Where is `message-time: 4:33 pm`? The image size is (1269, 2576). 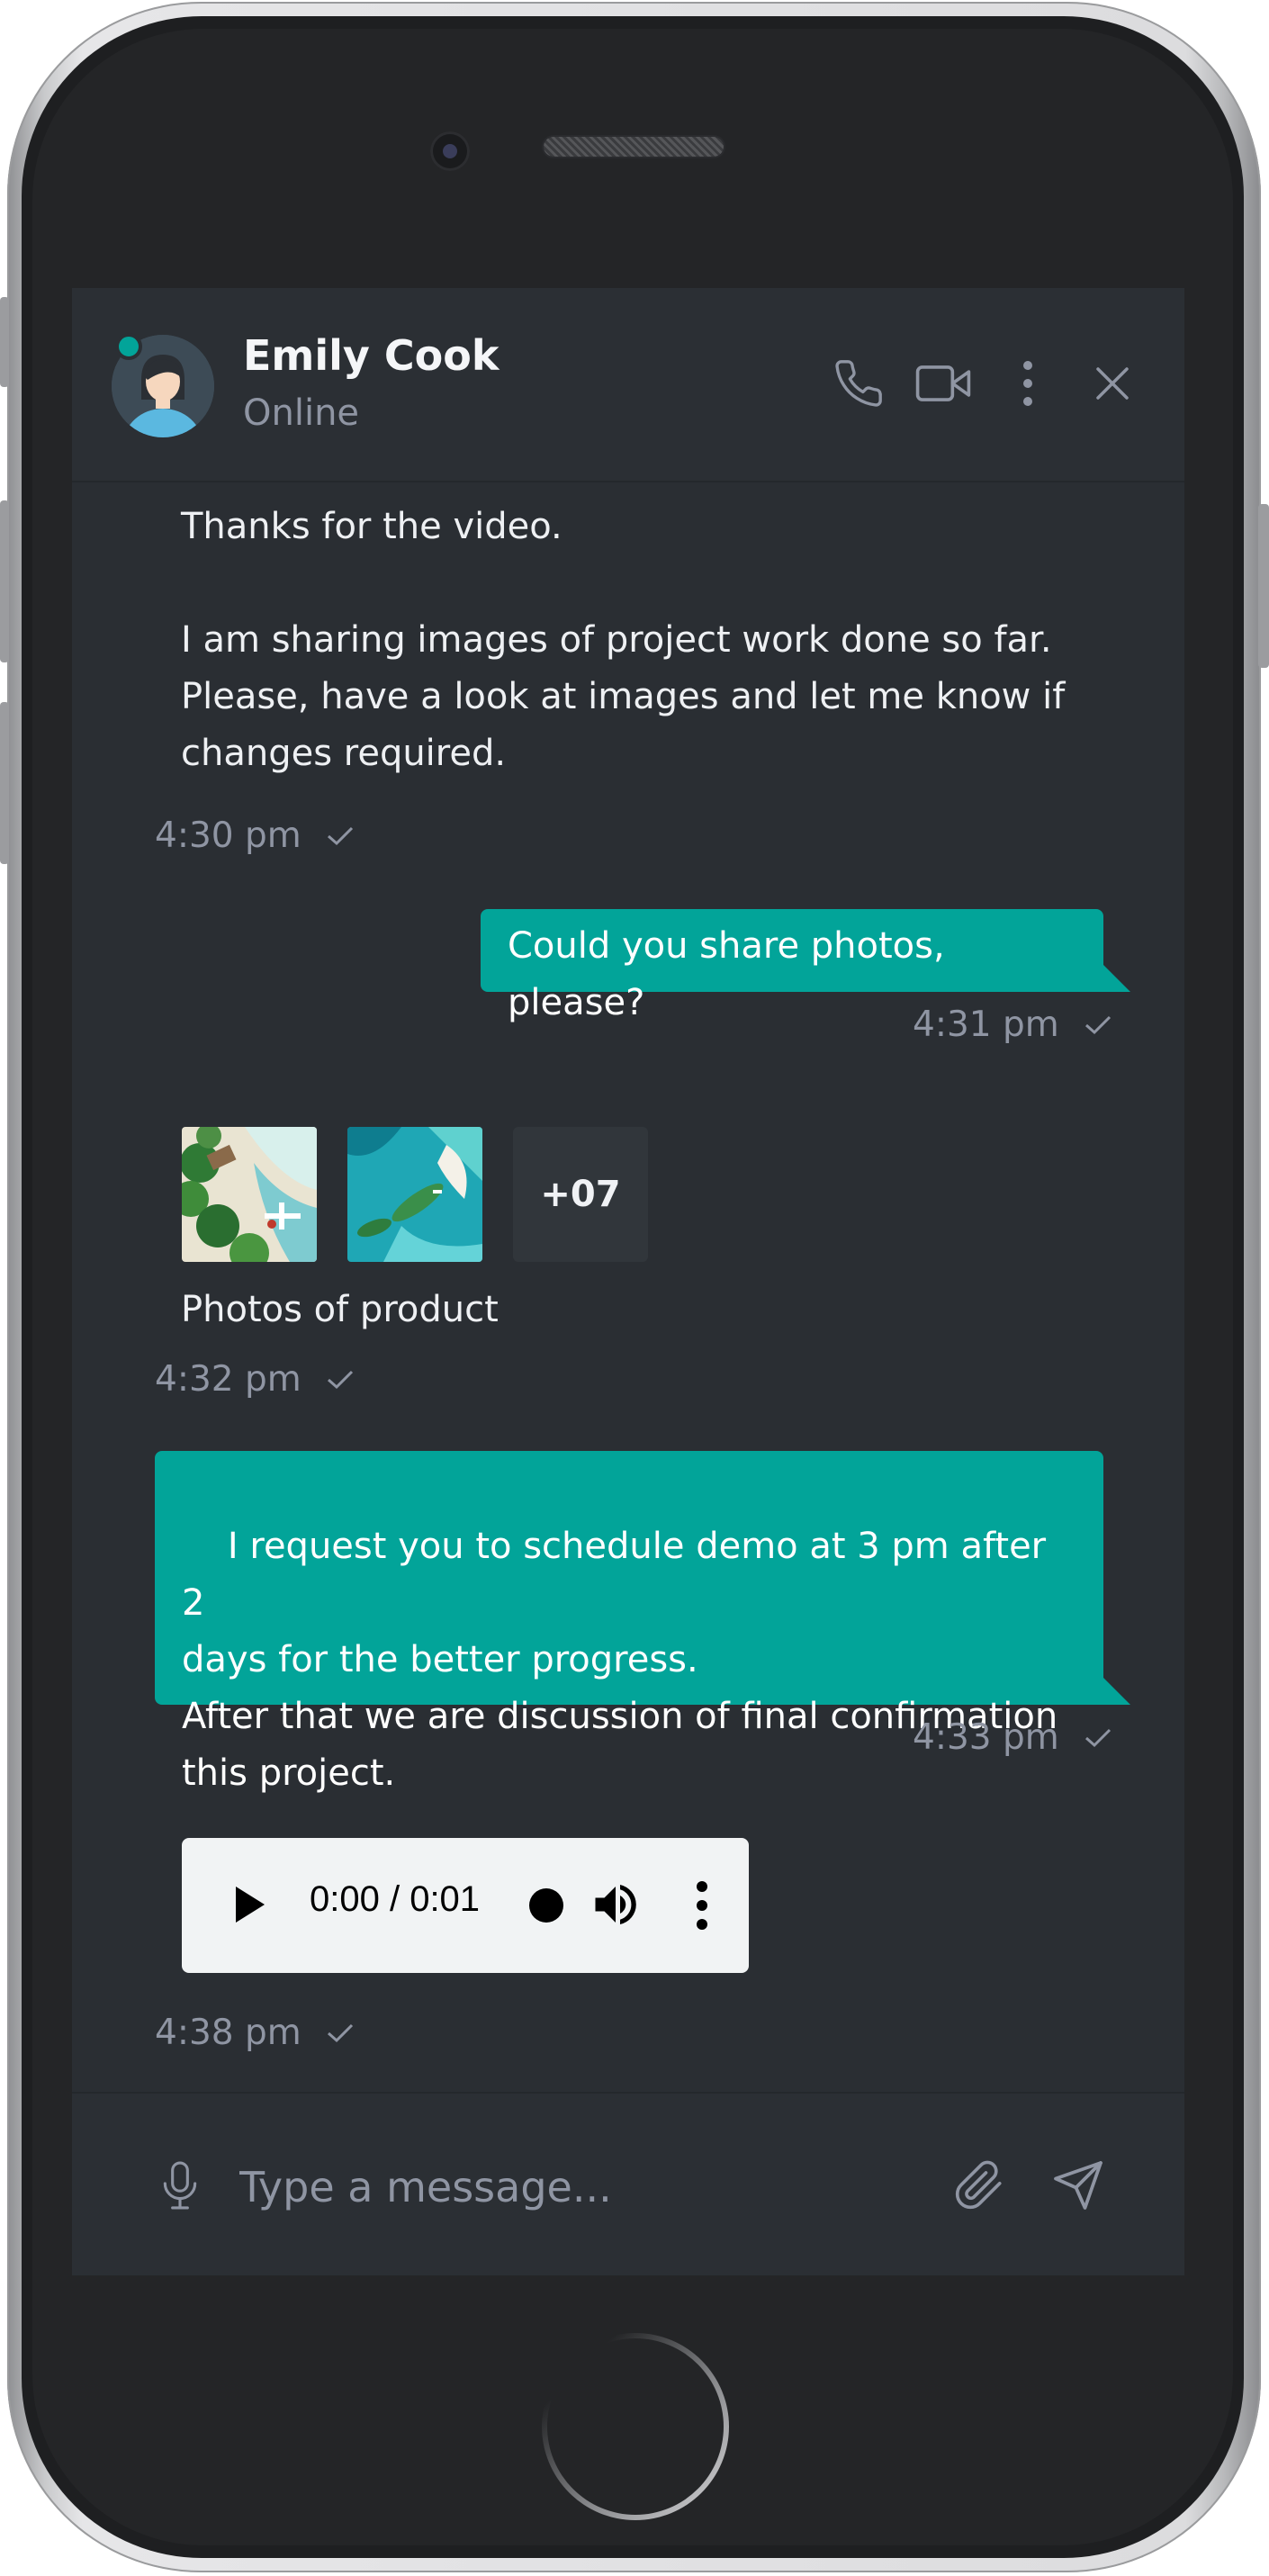
message-time: 4:33 pm is located at coordinates (1012, 1737).